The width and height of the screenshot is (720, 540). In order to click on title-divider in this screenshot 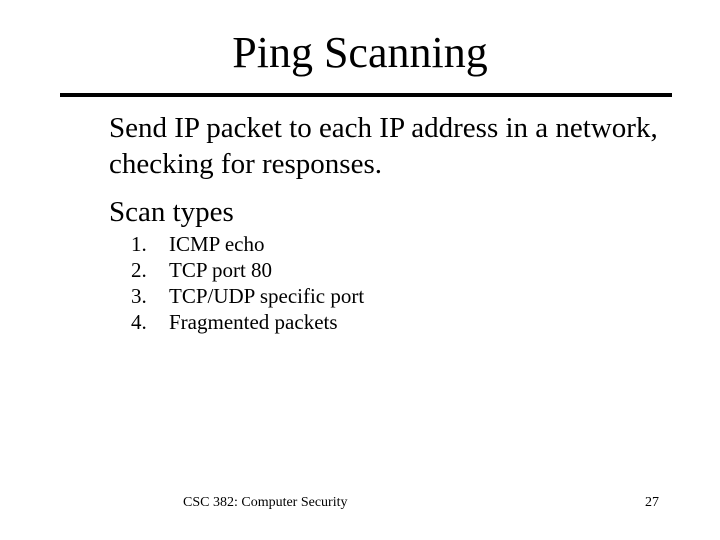, I will do `click(366, 95)`.